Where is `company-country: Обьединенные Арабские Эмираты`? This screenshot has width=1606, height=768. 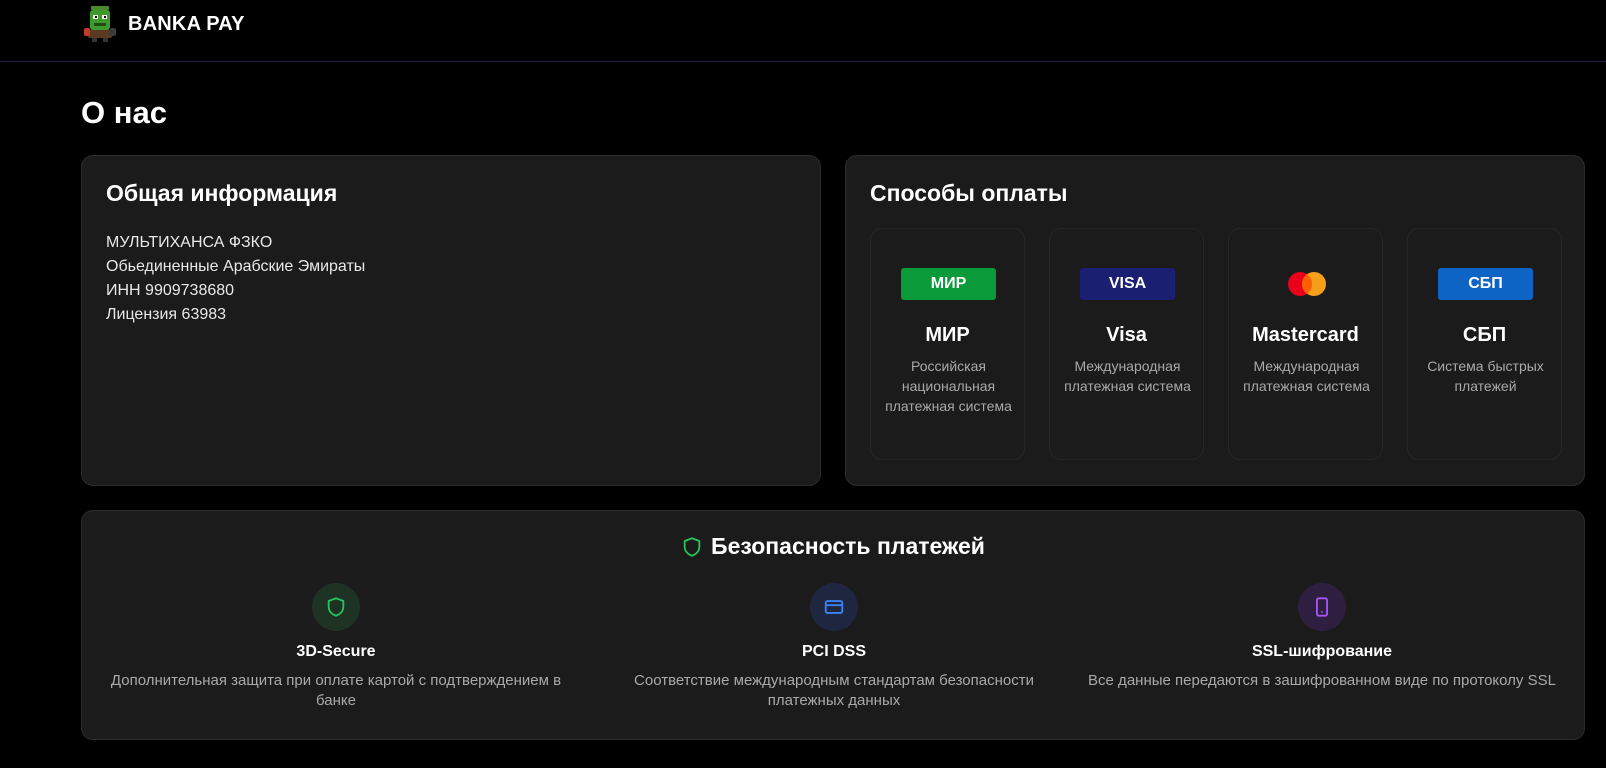 company-country: Обьединенные Арабские Эмираты is located at coordinates (236, 266).